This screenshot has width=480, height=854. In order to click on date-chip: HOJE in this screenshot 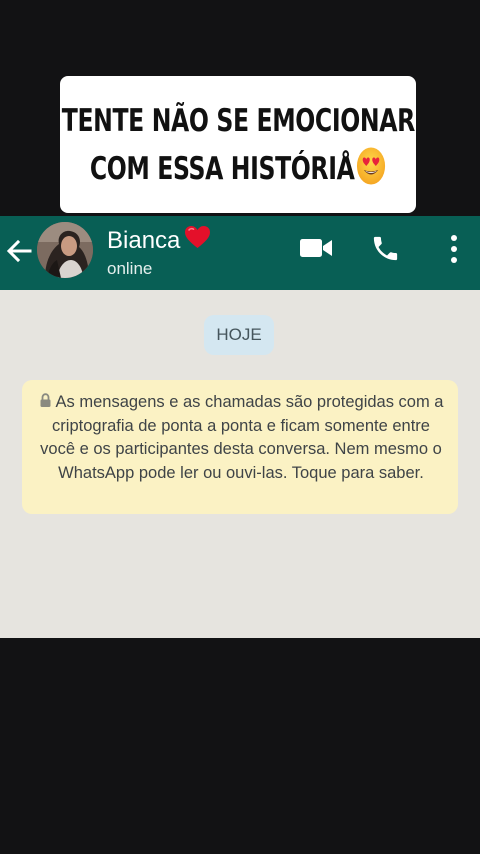, I will do `click(239, 335)`.